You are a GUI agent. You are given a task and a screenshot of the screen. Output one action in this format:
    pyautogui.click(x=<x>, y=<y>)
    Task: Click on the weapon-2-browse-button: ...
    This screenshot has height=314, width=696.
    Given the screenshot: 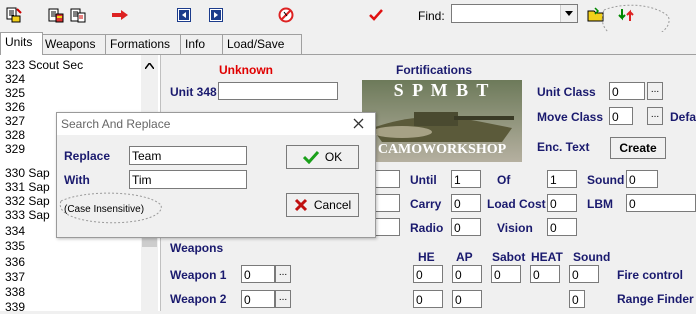 What is the action you would take?
    pyautogui.click(x=283, y=299)
    